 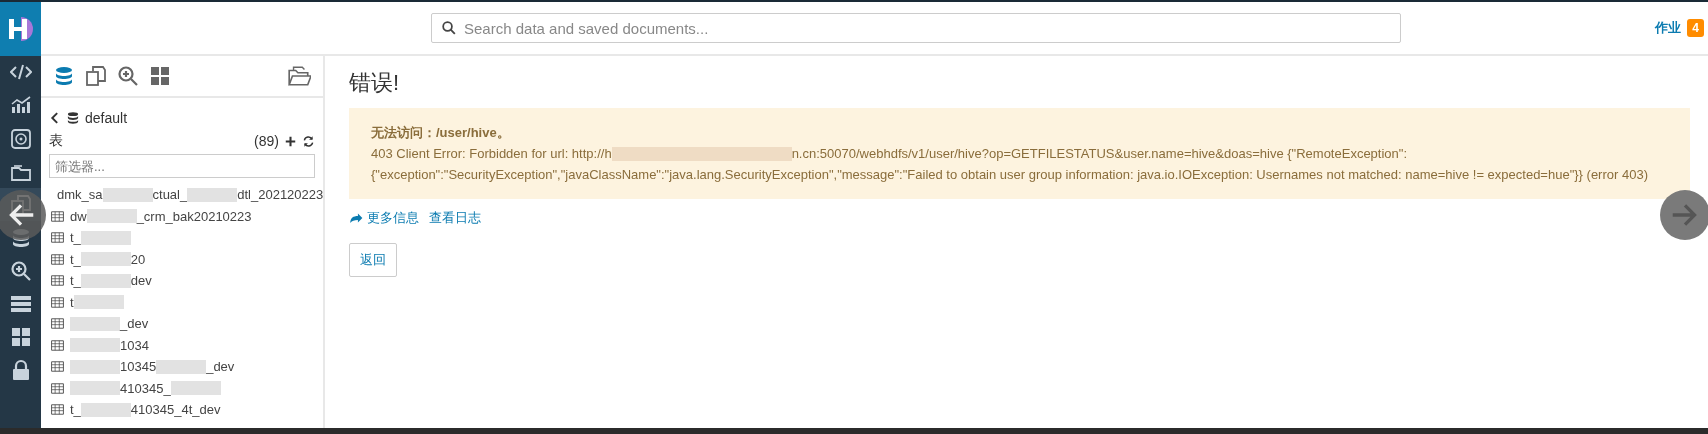 What do you see at coordinates (175, 410) in the screenshot?
I see `table-name: 410345_4t_dev` at bounding box center [175, 410].